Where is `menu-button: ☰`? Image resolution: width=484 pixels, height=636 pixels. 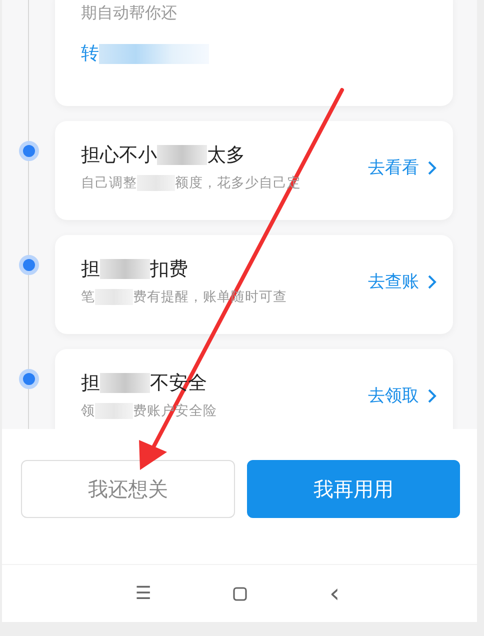 menu-button: ☰ is located at coordinates (143, 594).